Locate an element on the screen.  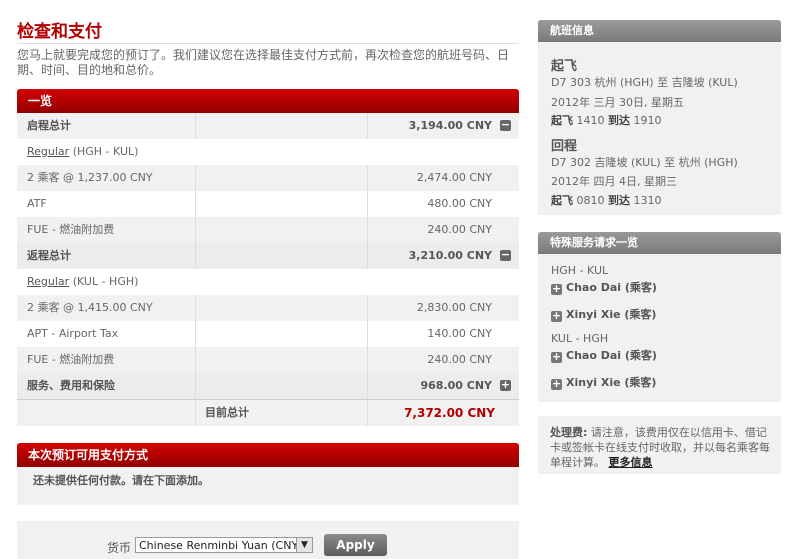
return-total-label: 返程总计 is located at coordinates (49, 255).